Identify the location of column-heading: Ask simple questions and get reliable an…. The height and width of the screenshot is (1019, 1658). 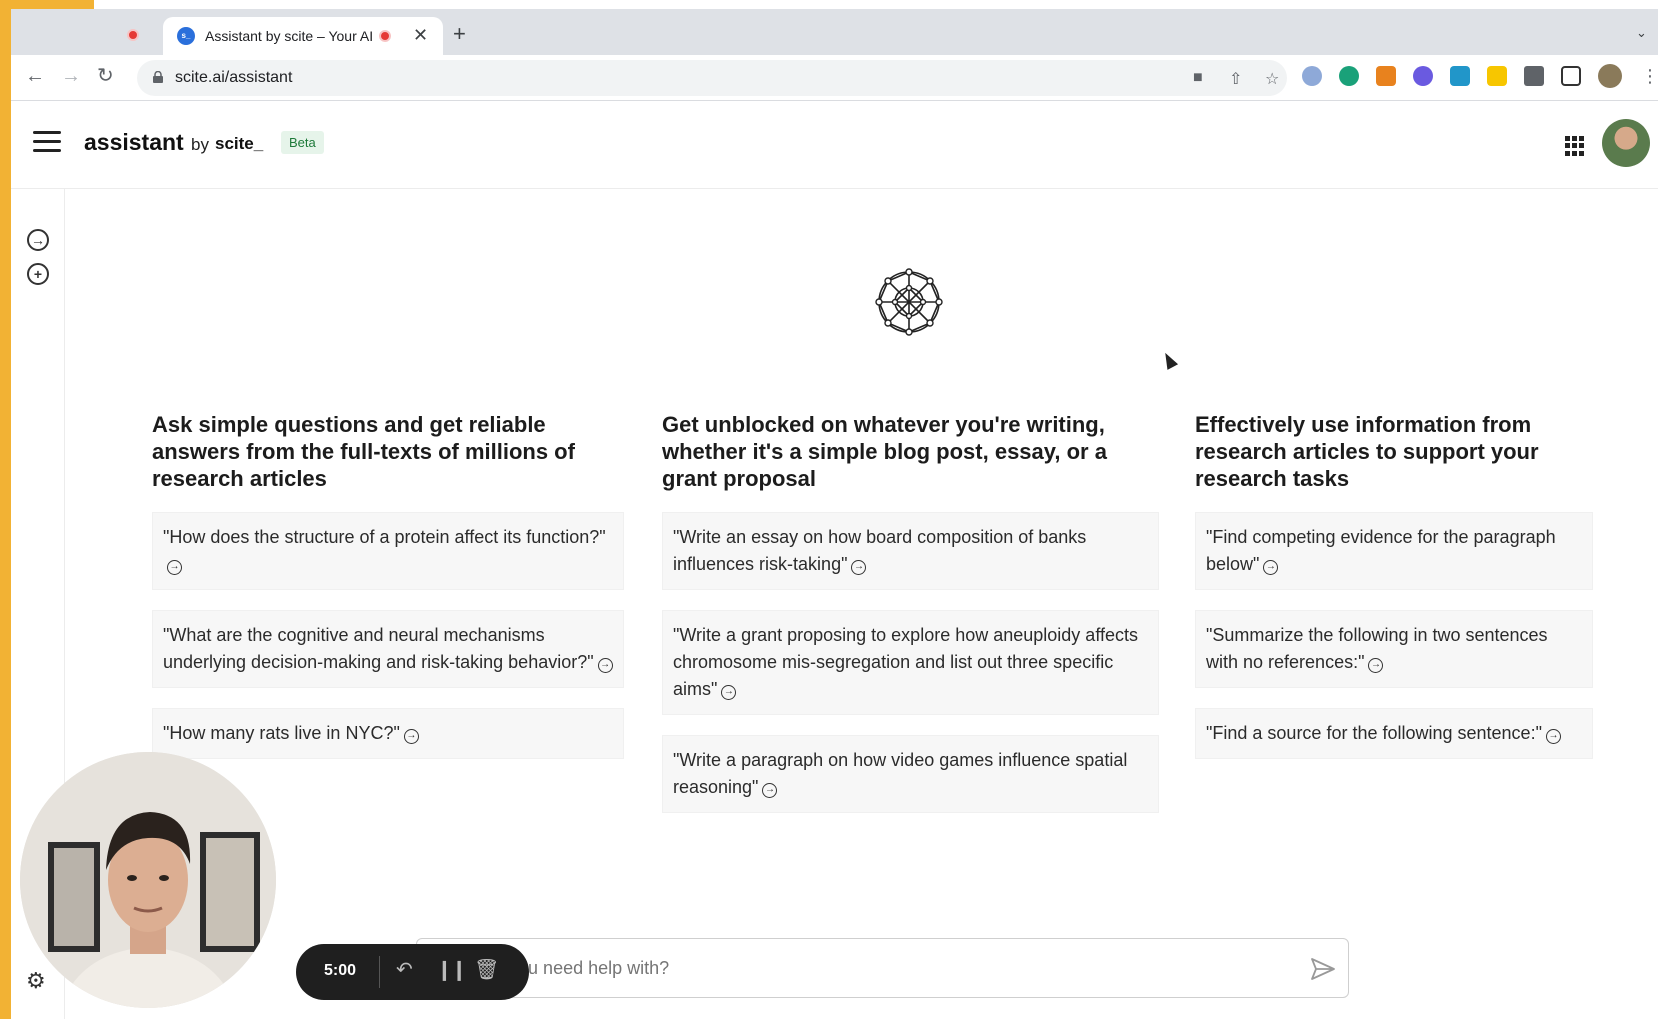
(363, 451).